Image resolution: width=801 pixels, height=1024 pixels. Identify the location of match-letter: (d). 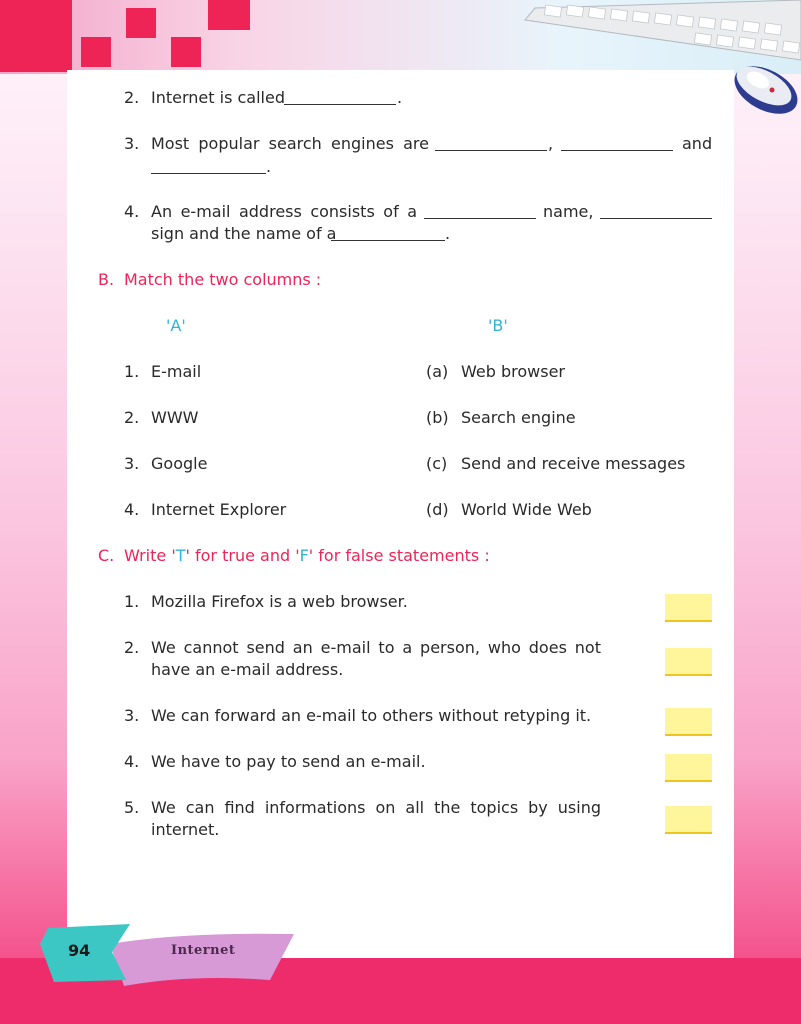
(437, 509).